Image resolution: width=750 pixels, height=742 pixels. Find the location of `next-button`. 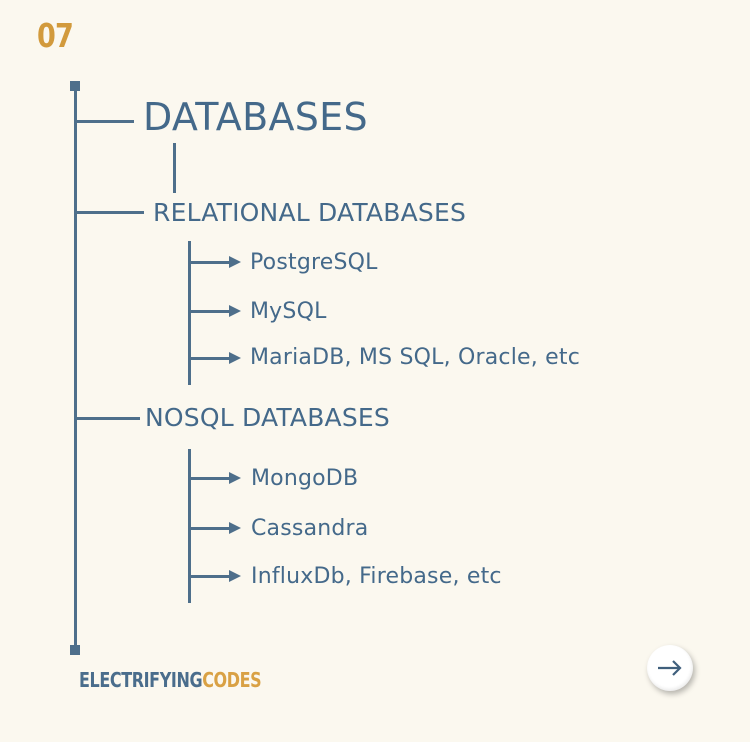

next-button is located at coordinates (670, 668).